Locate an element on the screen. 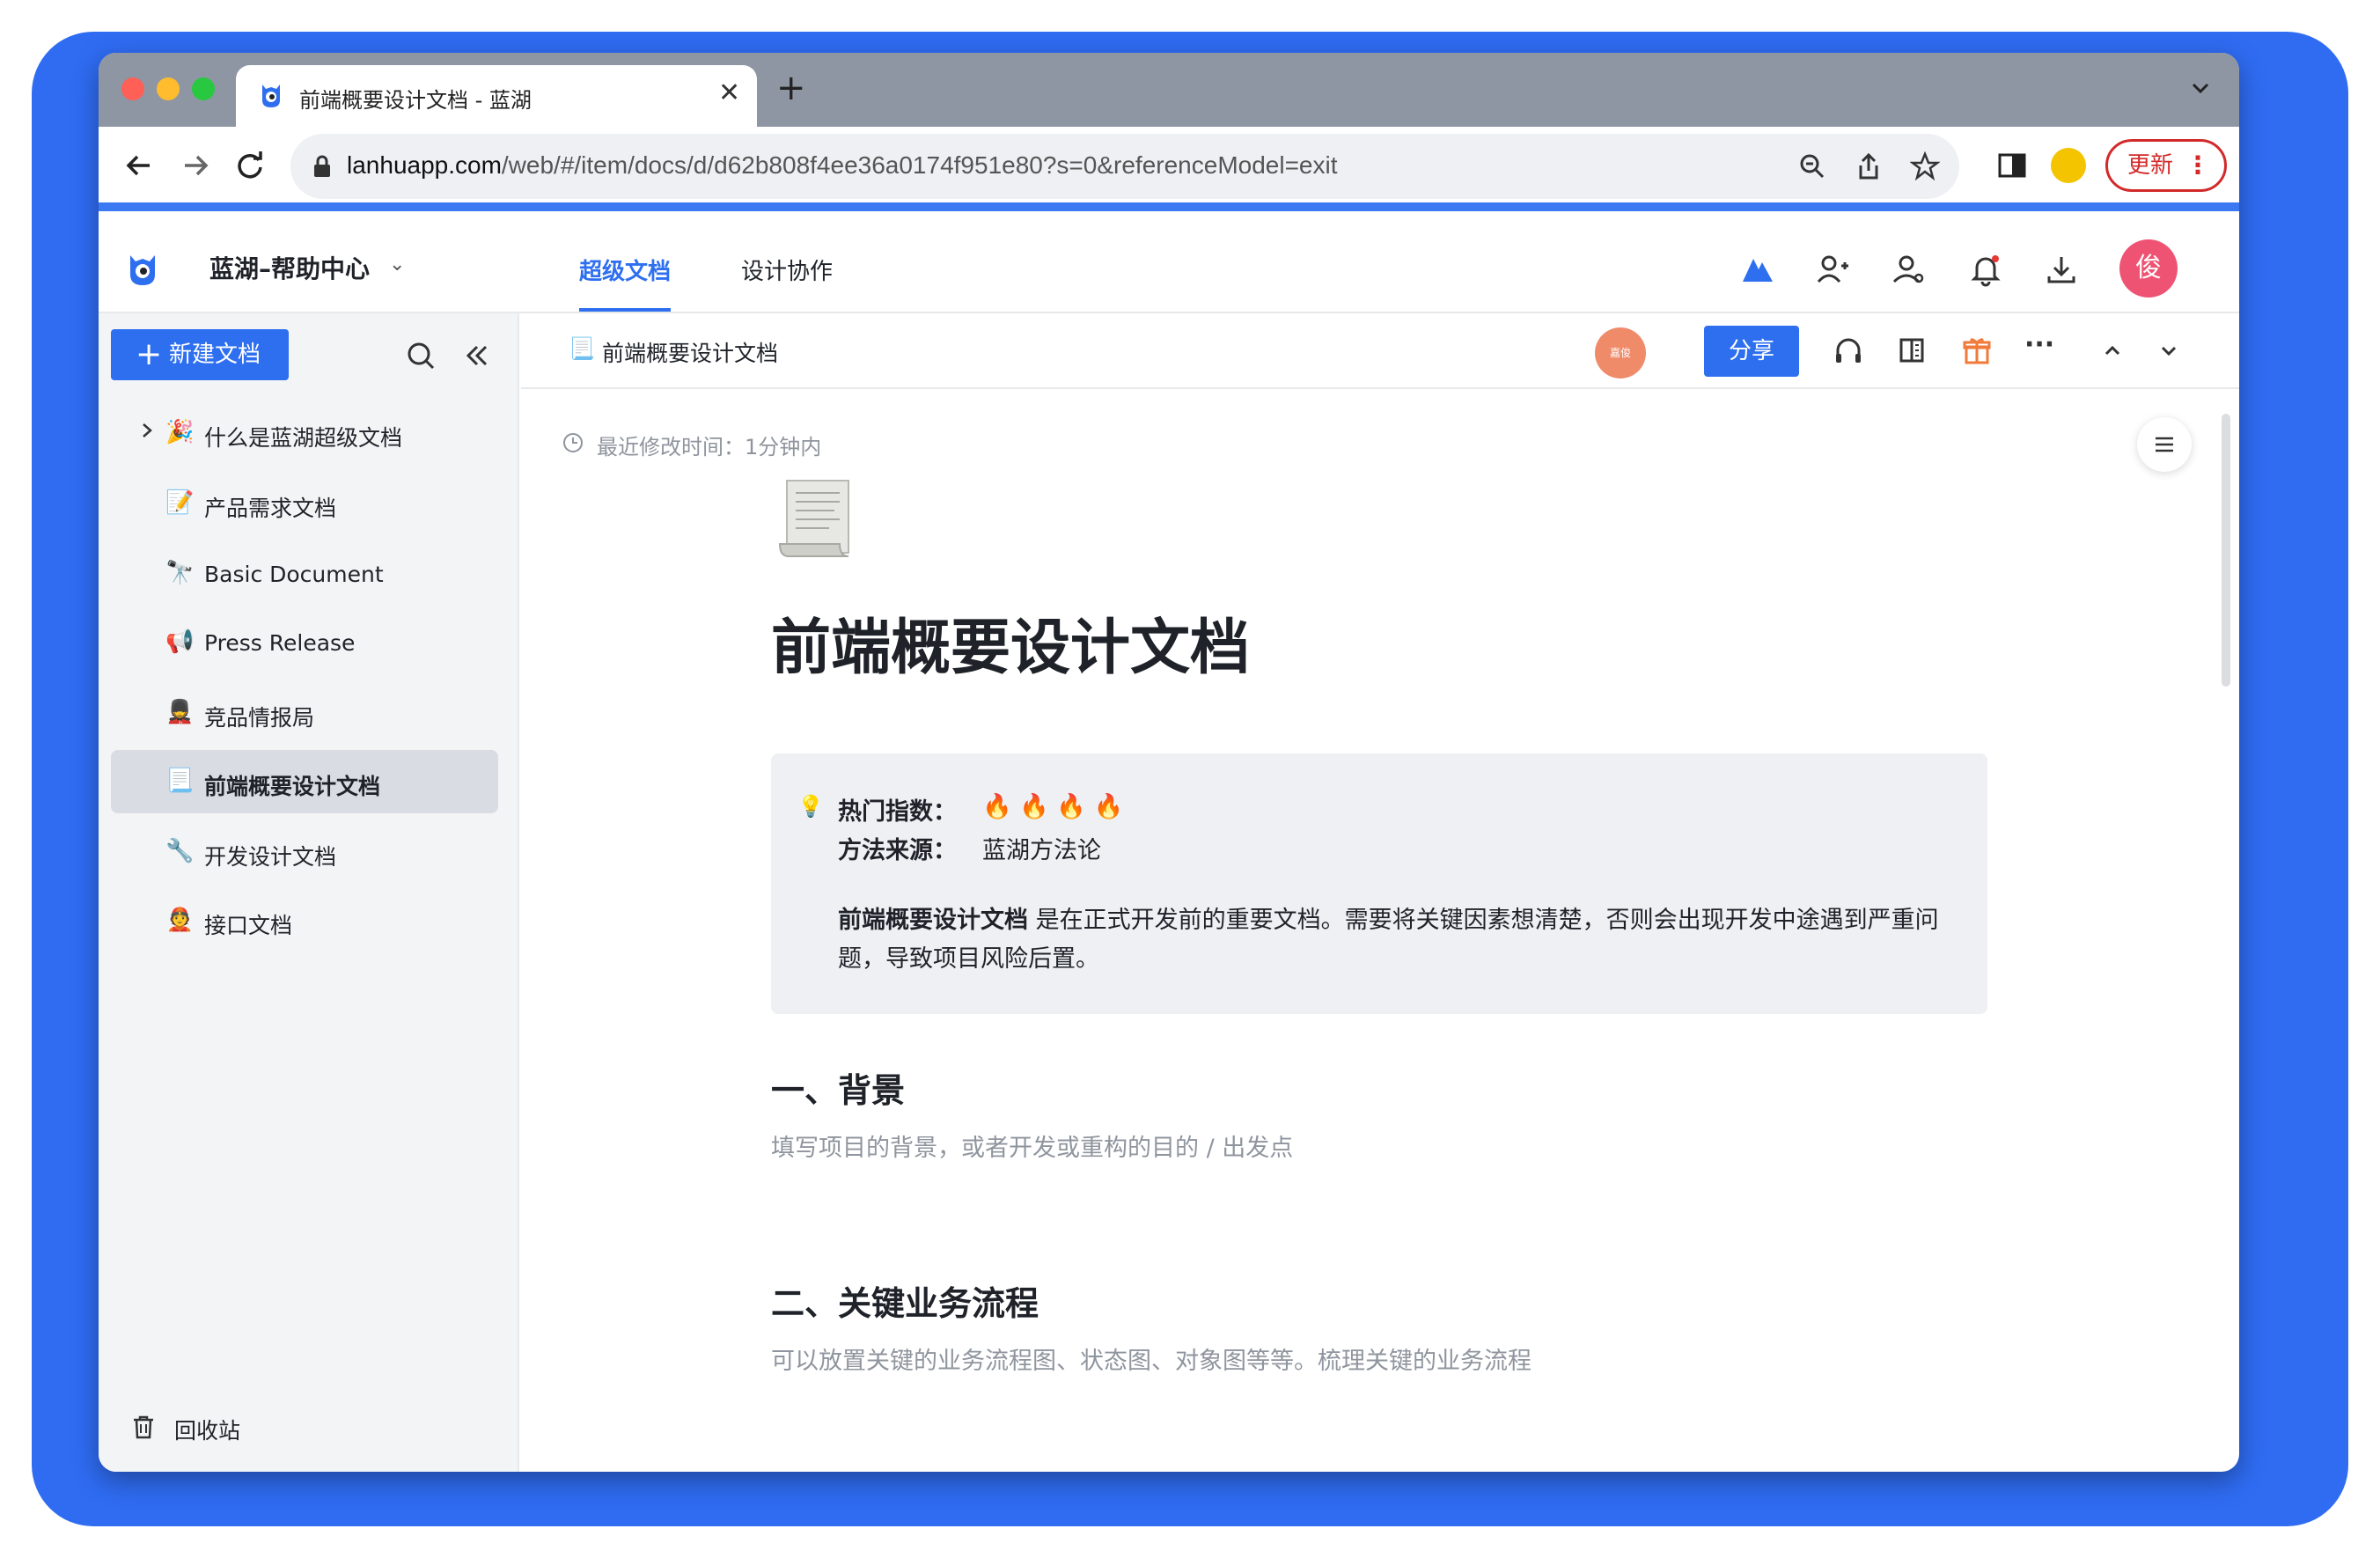 The width and height of the screenshot is (2380, 1558). collapse-sidebar-icon is located at coordinates (477, 355).